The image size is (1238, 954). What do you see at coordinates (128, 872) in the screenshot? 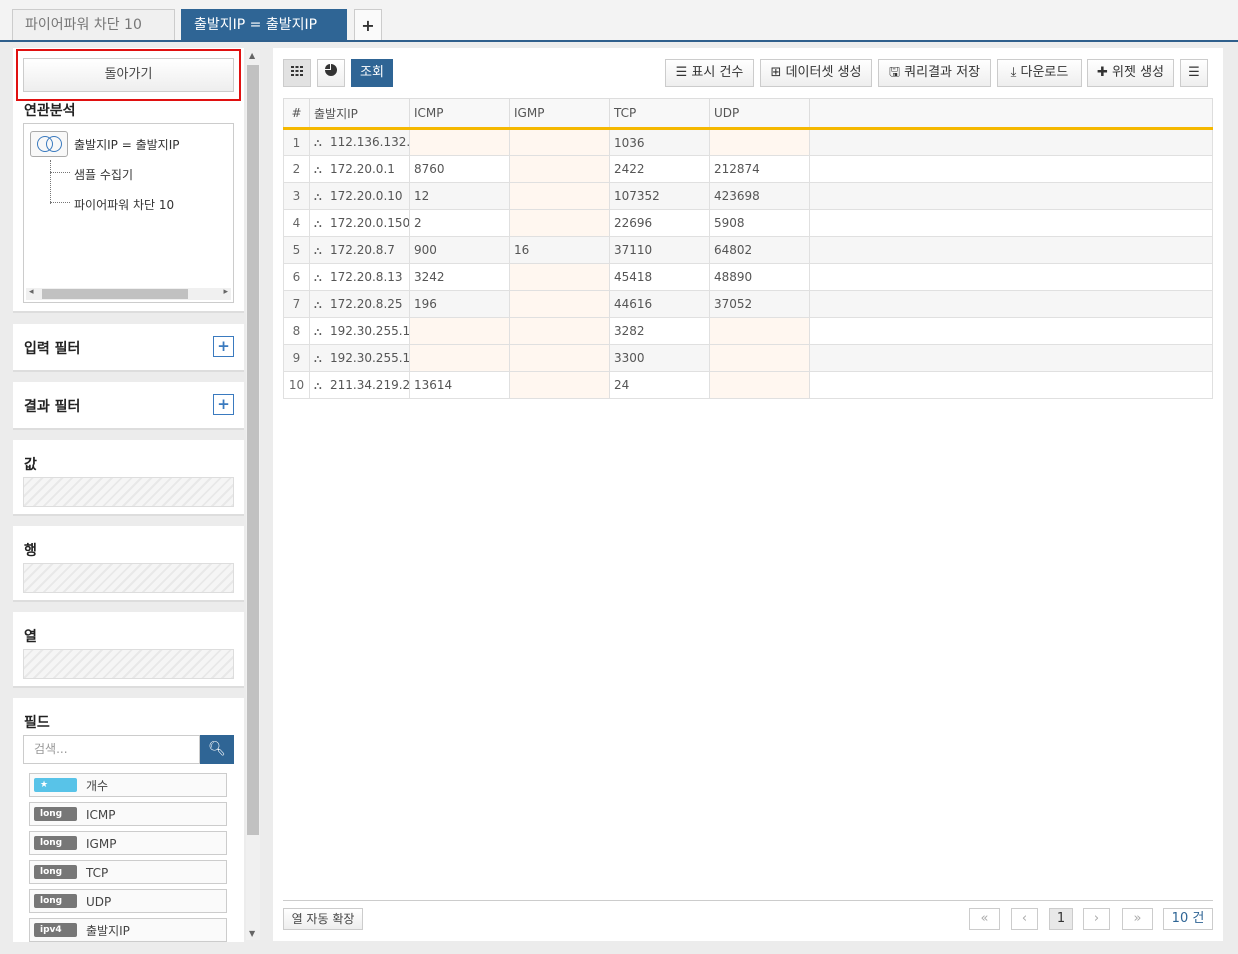
I see `field-item-tcp: long TCP` at bounding box center [128, 872].